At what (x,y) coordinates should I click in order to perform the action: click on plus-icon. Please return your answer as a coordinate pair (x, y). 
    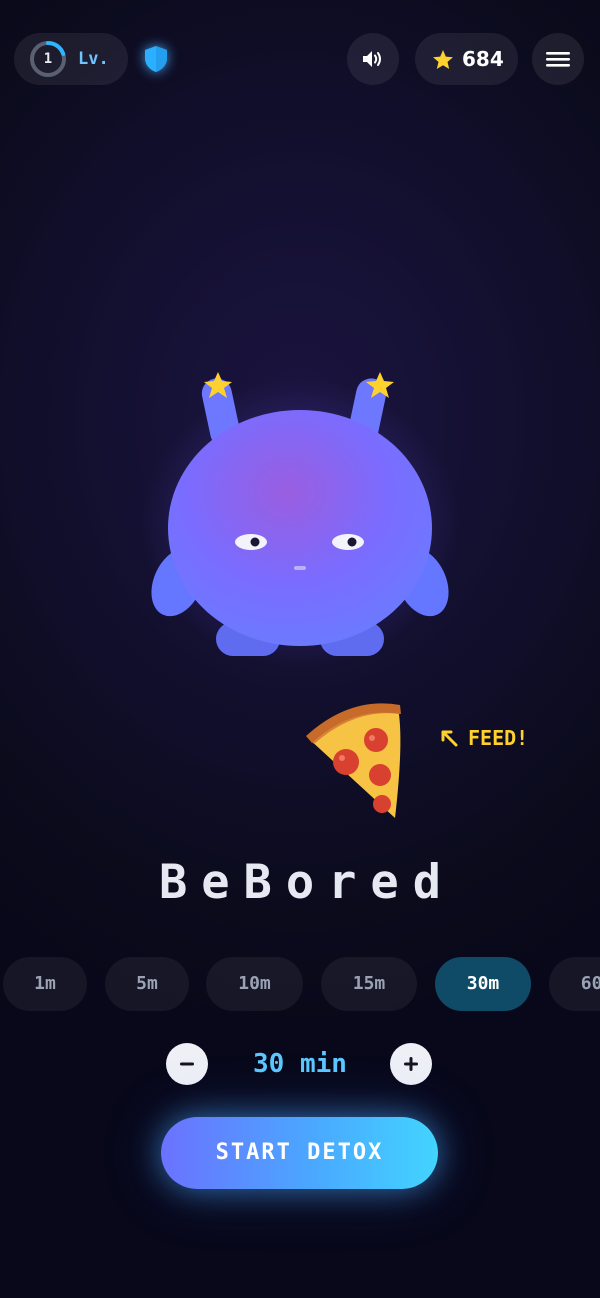
    Looking at the image, I should click on (411, 1064).